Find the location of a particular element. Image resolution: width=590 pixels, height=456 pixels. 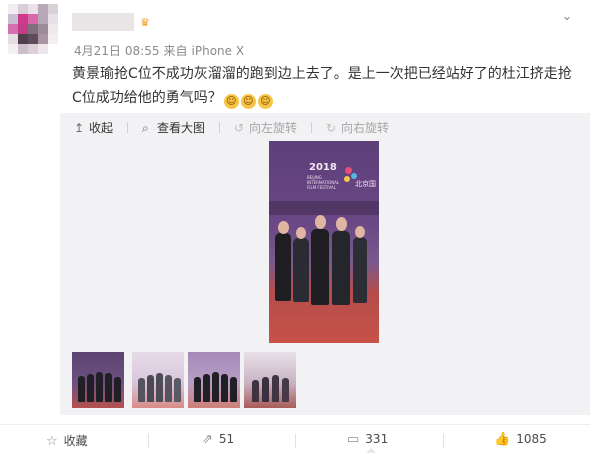

chevron-down-icon: ⌄ is located at coordinates (567, 17).